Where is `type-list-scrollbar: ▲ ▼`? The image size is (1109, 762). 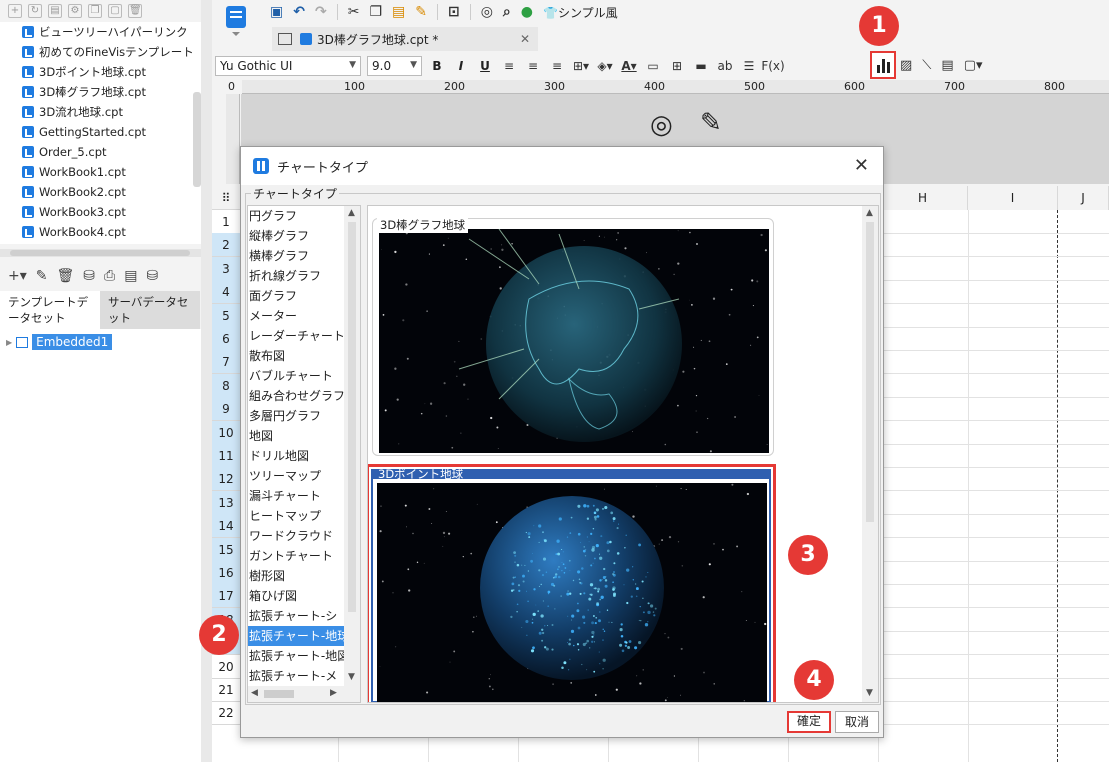
type-list-scrollbar: ▲ ▼ is located at coordinates (352, 446).